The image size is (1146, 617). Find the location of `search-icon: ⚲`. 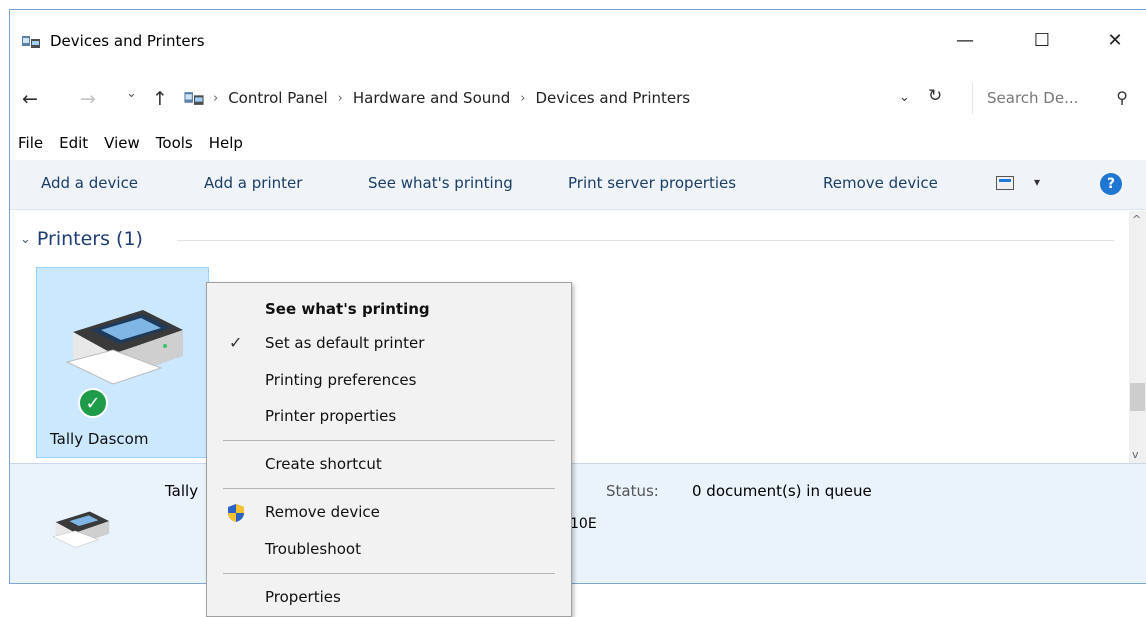

search-icon: ⚲ is located at coordinates (1122, 97).